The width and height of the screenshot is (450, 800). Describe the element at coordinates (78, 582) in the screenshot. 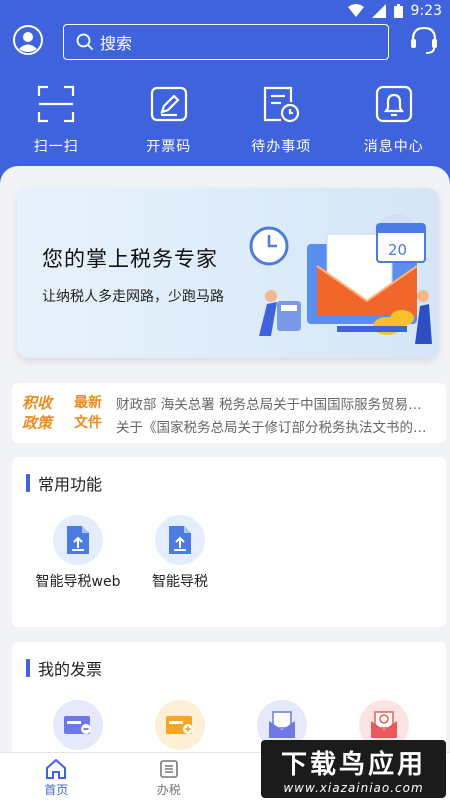

I see `function-label: 智能导税web` at that location.